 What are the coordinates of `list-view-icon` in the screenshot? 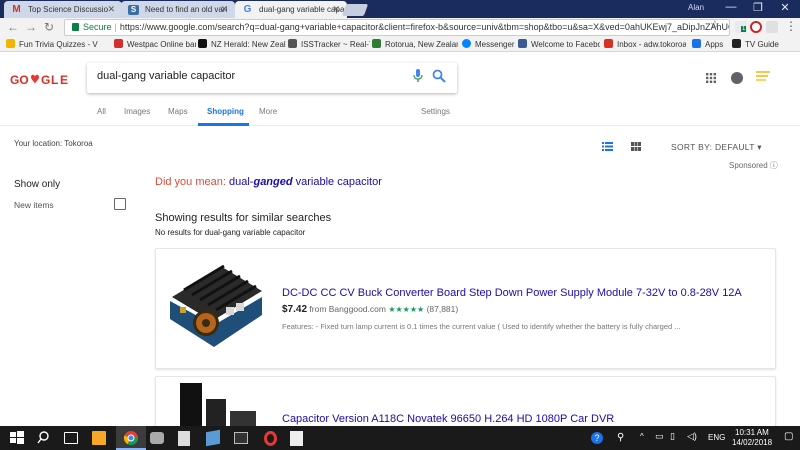 It's located at (607, 146).